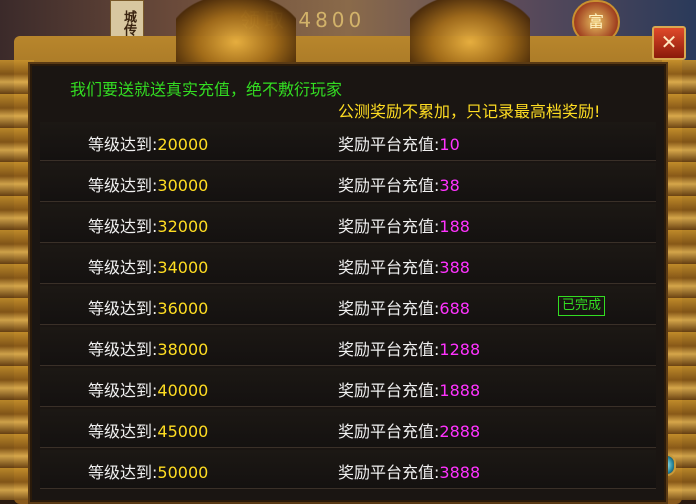  I want to click on level-requirement: 等级达到:32000, so click(148, 225).